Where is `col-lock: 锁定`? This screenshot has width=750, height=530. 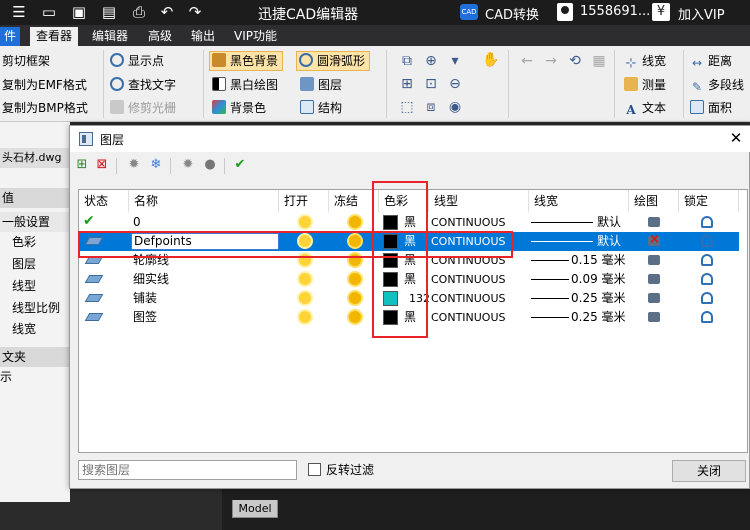
col-lock: 锁定 is located at coordinates (709, 201).